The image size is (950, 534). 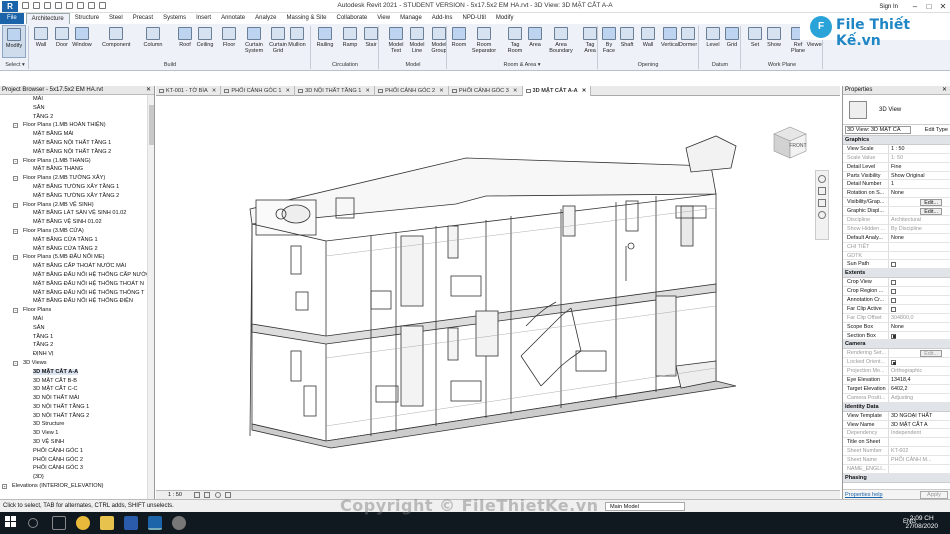 I want to click on view-tab: PHỐI CẢNH GÓC 2 ✕, so click(x=412, y=91).